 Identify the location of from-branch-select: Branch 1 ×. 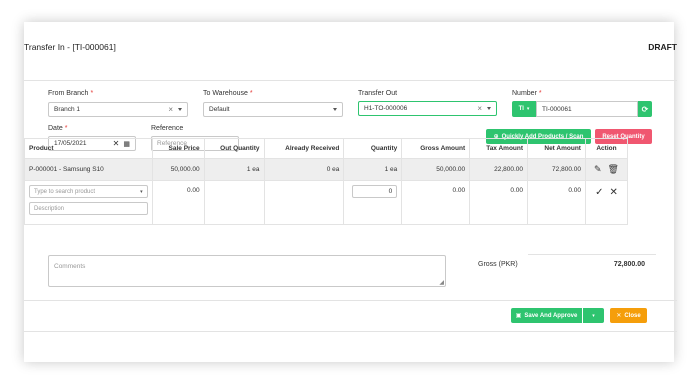
(118, 109).